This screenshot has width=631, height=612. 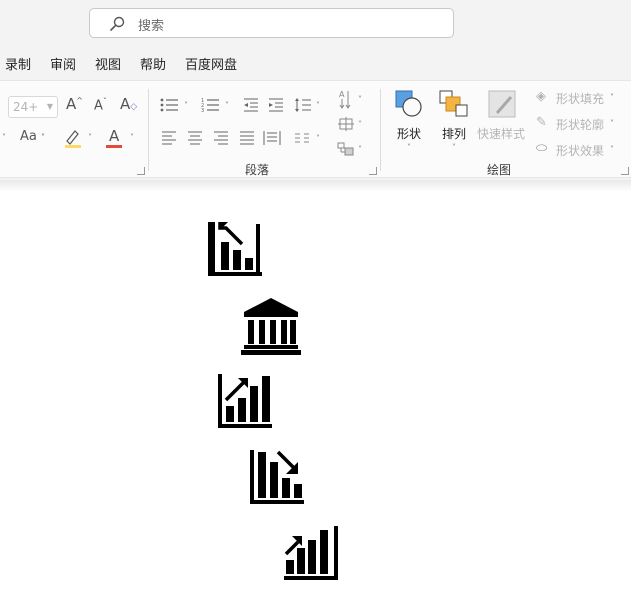 I want to click on shrink-font-button: Aˇ, so click(x=100, y=105).